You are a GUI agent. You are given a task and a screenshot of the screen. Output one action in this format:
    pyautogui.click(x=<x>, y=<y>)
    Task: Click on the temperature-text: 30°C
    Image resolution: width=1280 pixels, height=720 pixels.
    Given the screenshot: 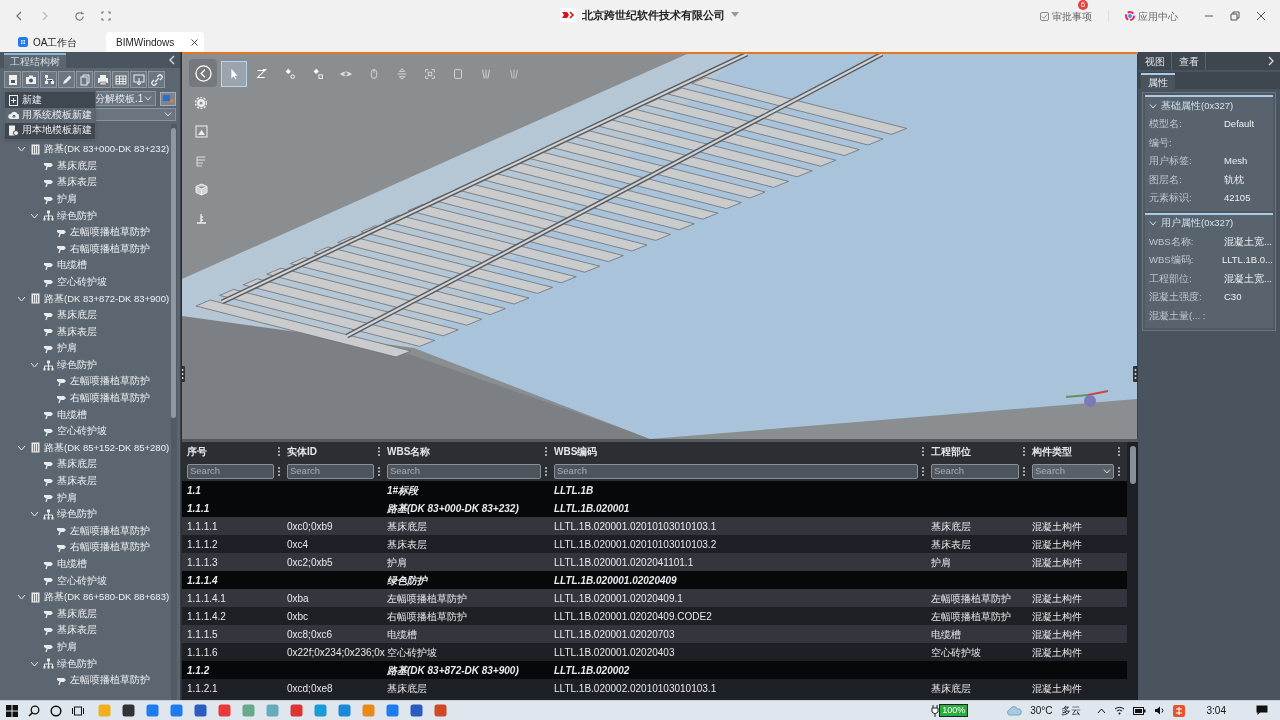 What is the action you would take?
    pyautogui.click(x=1041, y=710)
    